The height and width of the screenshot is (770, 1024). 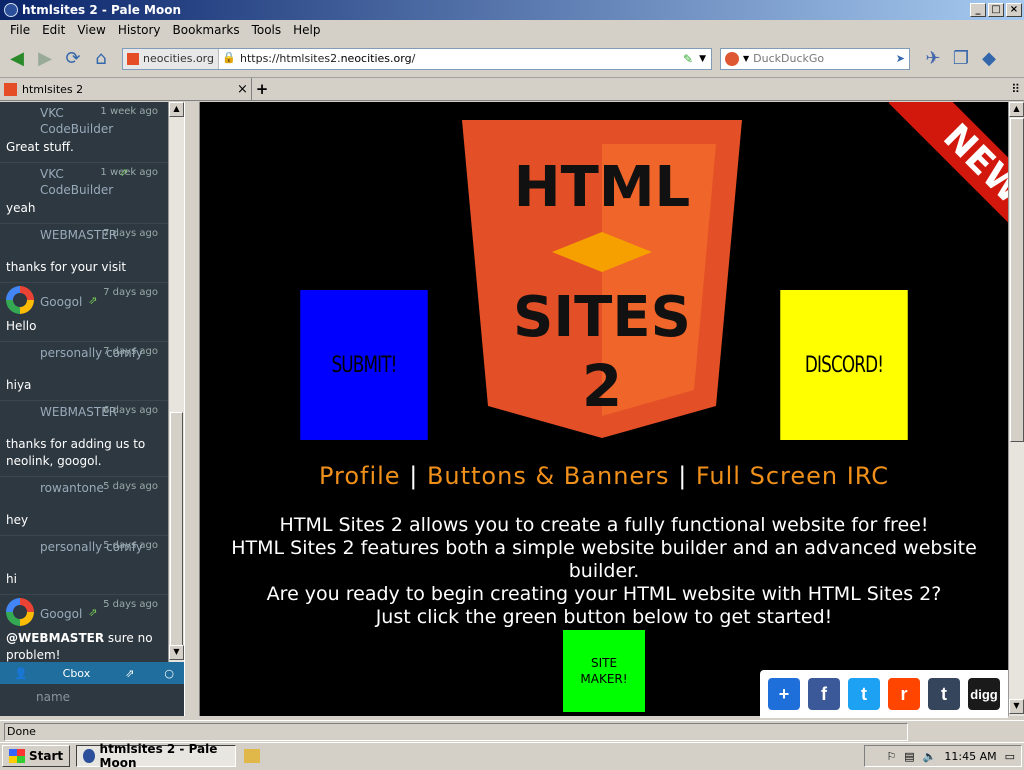 I want to click on addons-button: ◆, so click(x=989, y=59).